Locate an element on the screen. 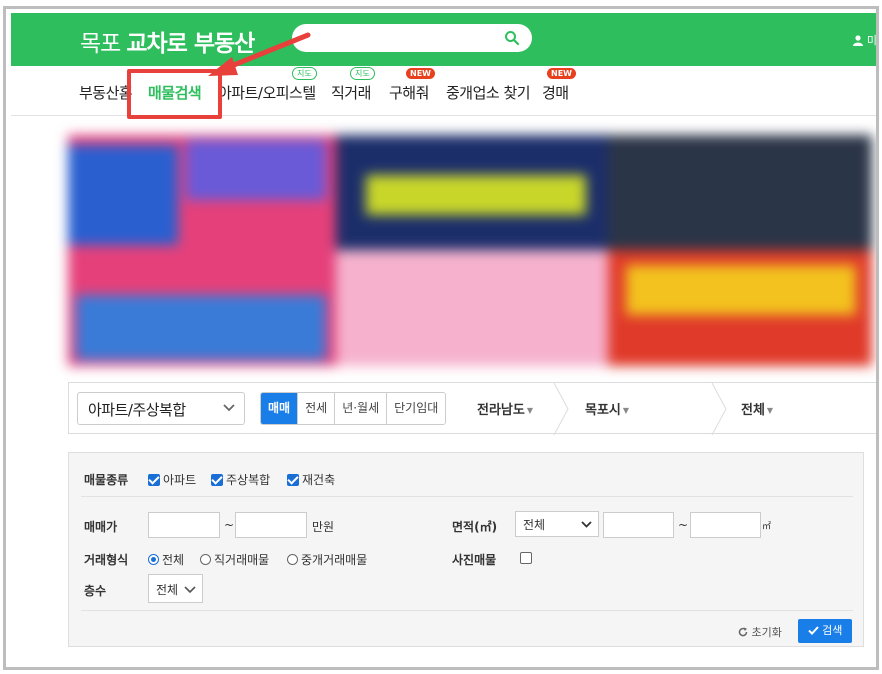 This screenshot has height=674, width=882. search-button-label: 검색 is located at coordinates (832, 630).